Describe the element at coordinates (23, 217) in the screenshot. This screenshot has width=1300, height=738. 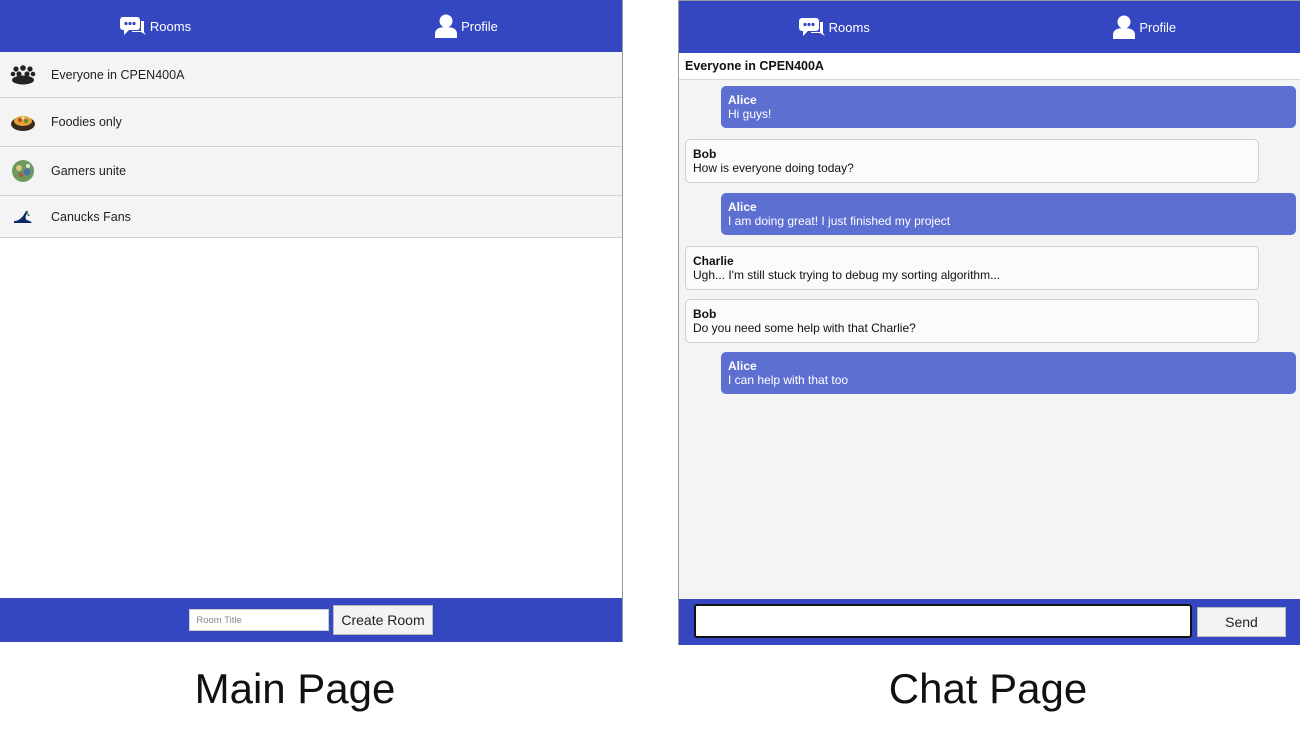
I see `canucks-logo-icon` at that location.